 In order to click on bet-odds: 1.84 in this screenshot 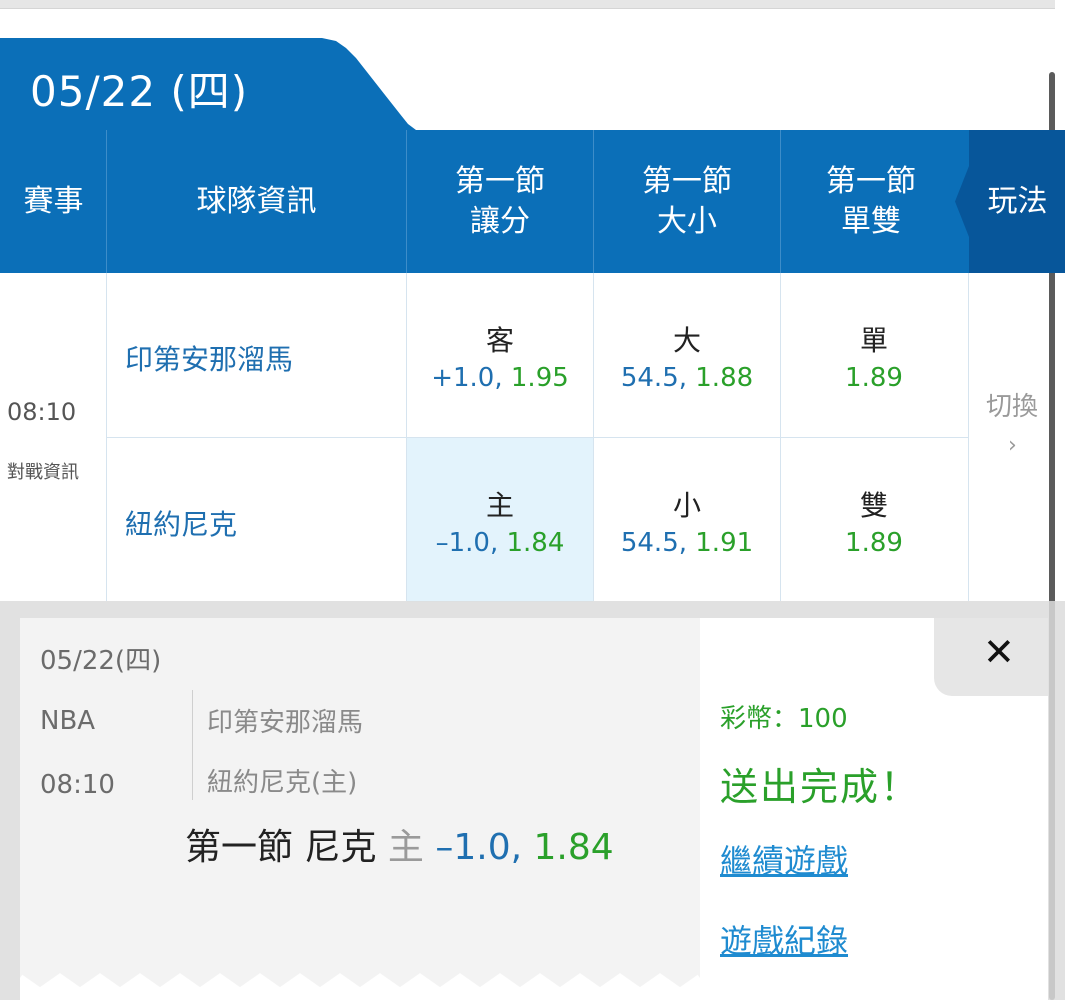, I will do `click(573, 847)`.